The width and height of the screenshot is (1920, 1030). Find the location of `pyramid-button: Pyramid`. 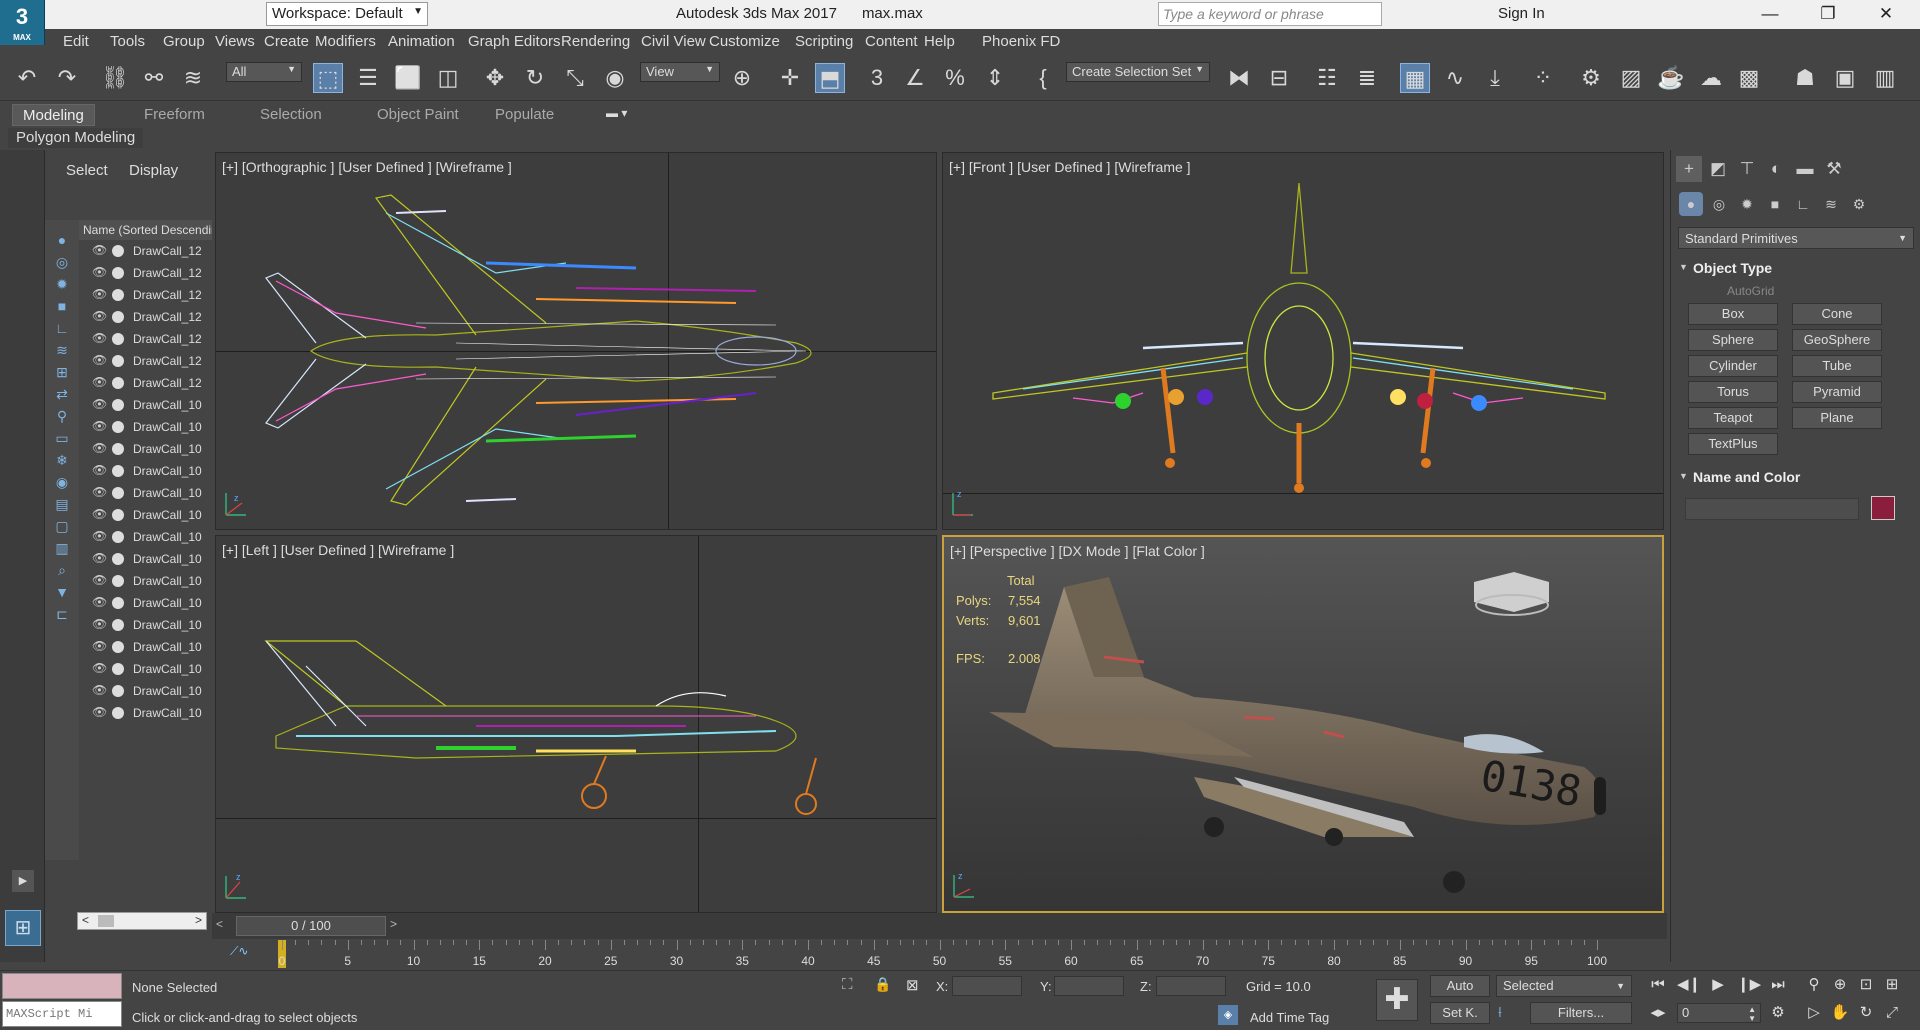

pyramid-button: Pyramid is located at coordinates (1837, 392).